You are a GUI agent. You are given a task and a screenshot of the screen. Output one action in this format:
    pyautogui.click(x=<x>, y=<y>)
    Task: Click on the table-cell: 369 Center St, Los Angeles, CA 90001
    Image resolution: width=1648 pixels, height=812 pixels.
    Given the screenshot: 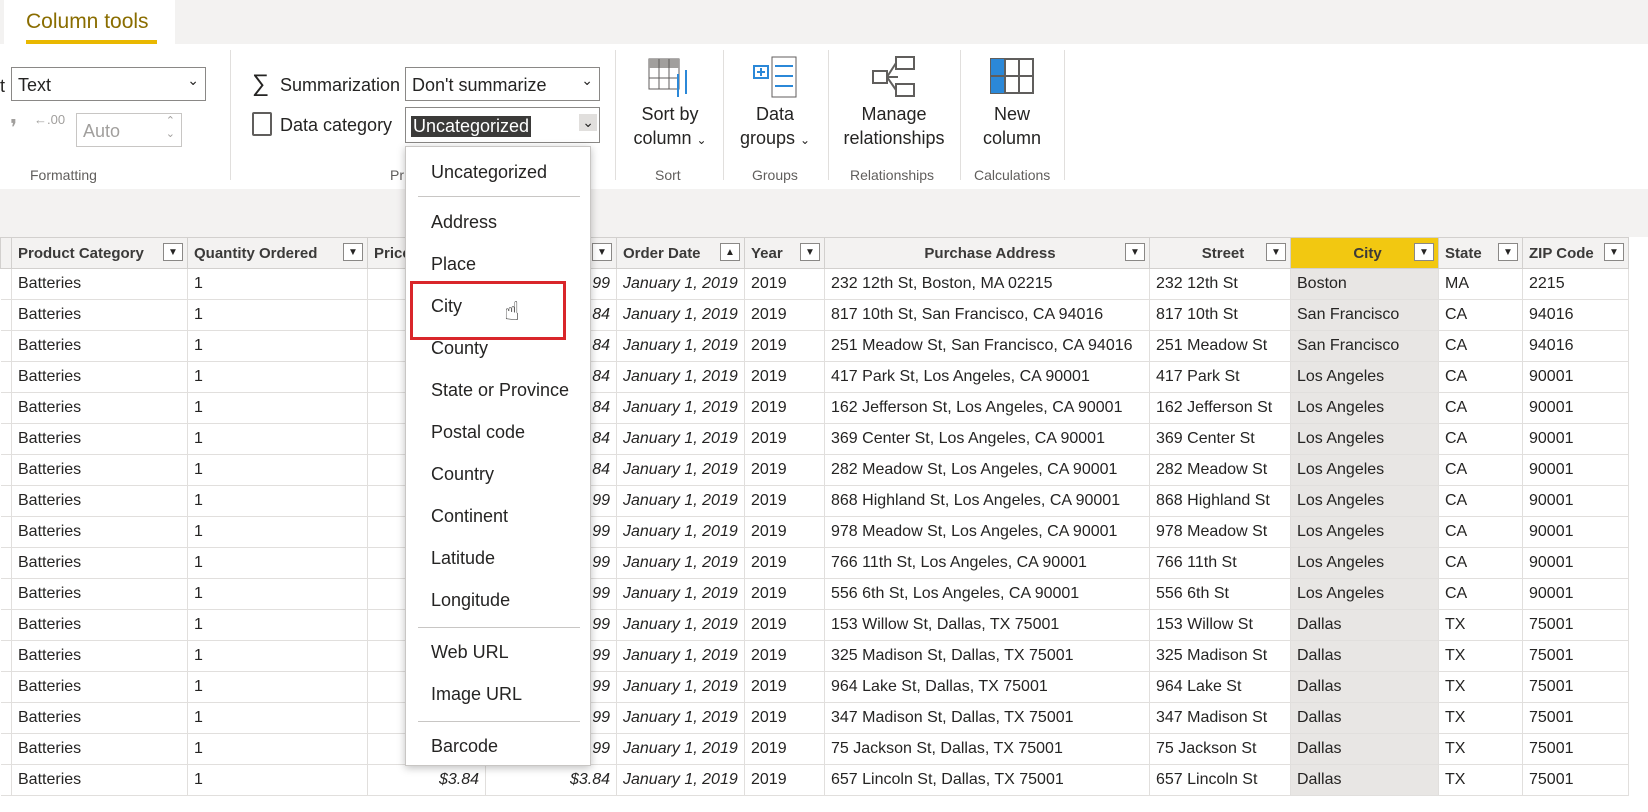 What is the action you would take?
    pyautogui.click(x=987, y=439)
    